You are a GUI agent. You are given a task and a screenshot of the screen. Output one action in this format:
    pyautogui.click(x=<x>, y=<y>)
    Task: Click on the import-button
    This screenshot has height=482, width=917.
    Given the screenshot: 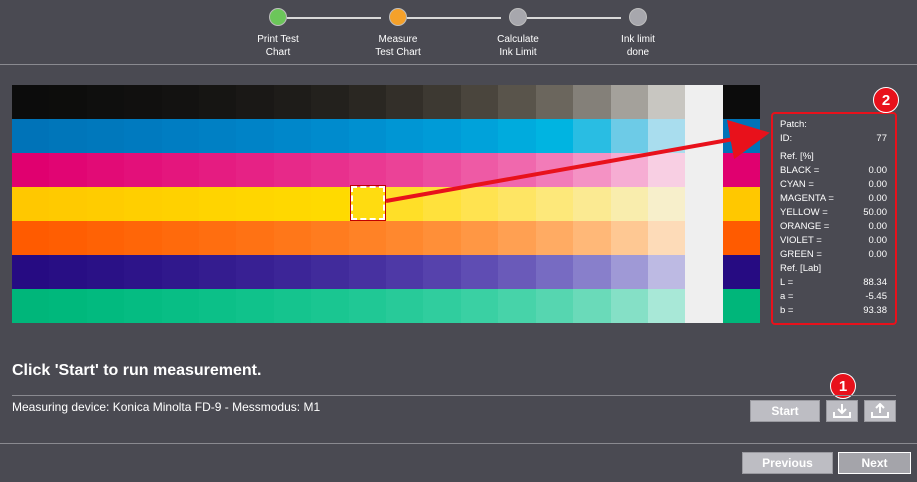 What is the action you would take?
    pyautogui.click(x=842, y=411)
    